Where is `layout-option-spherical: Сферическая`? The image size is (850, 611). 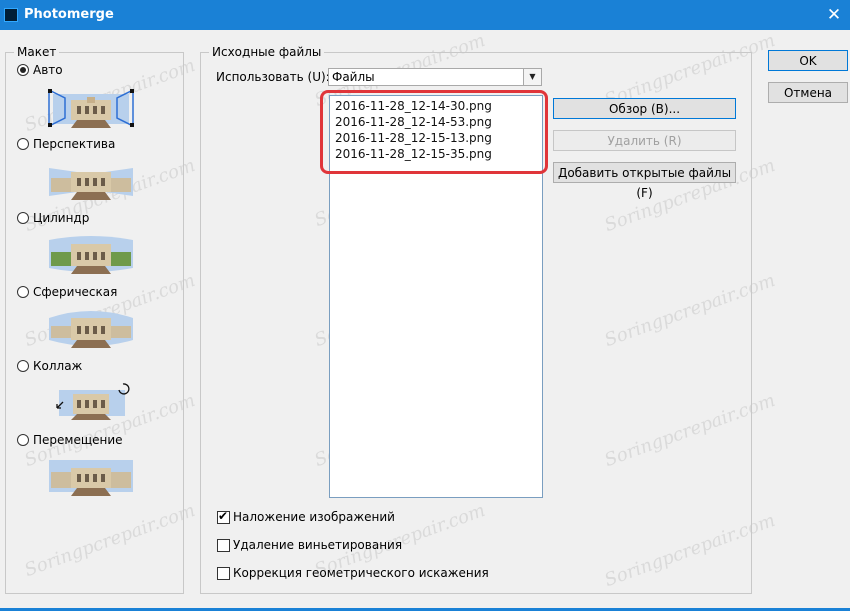
layout-option-spherical: Сферическая is located at coordinates (67, 292).